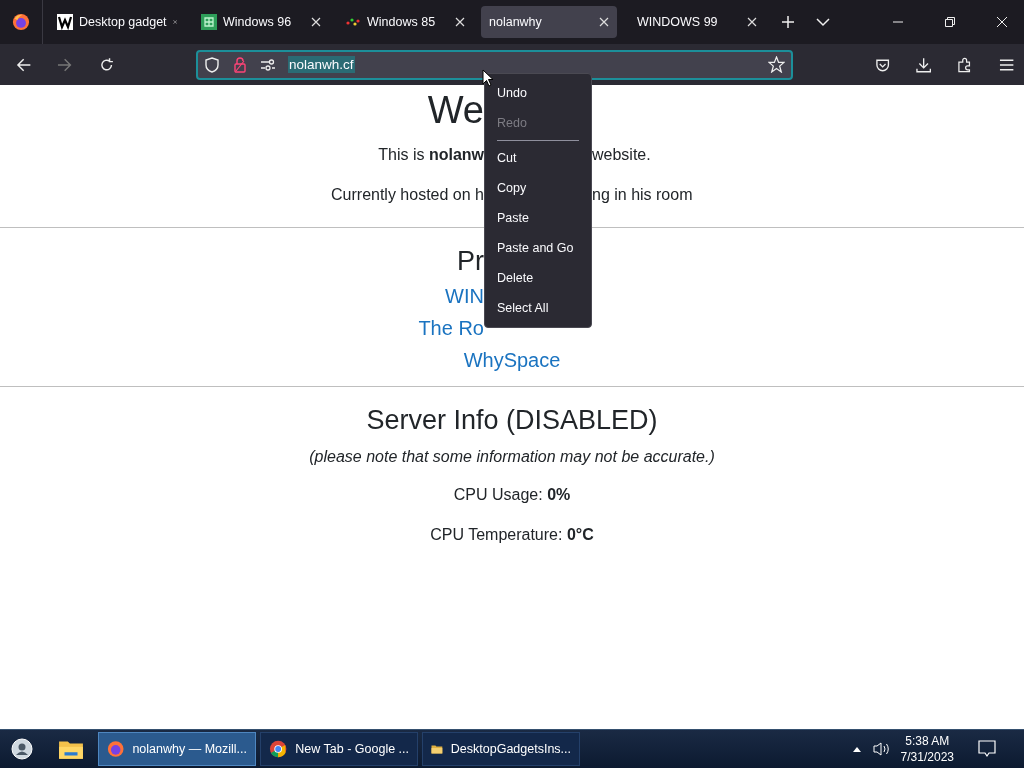  What do you see at coordinates (538, 158) in the screenshot?
I see `menu-item: Cut` at bounding box center [538, 158].